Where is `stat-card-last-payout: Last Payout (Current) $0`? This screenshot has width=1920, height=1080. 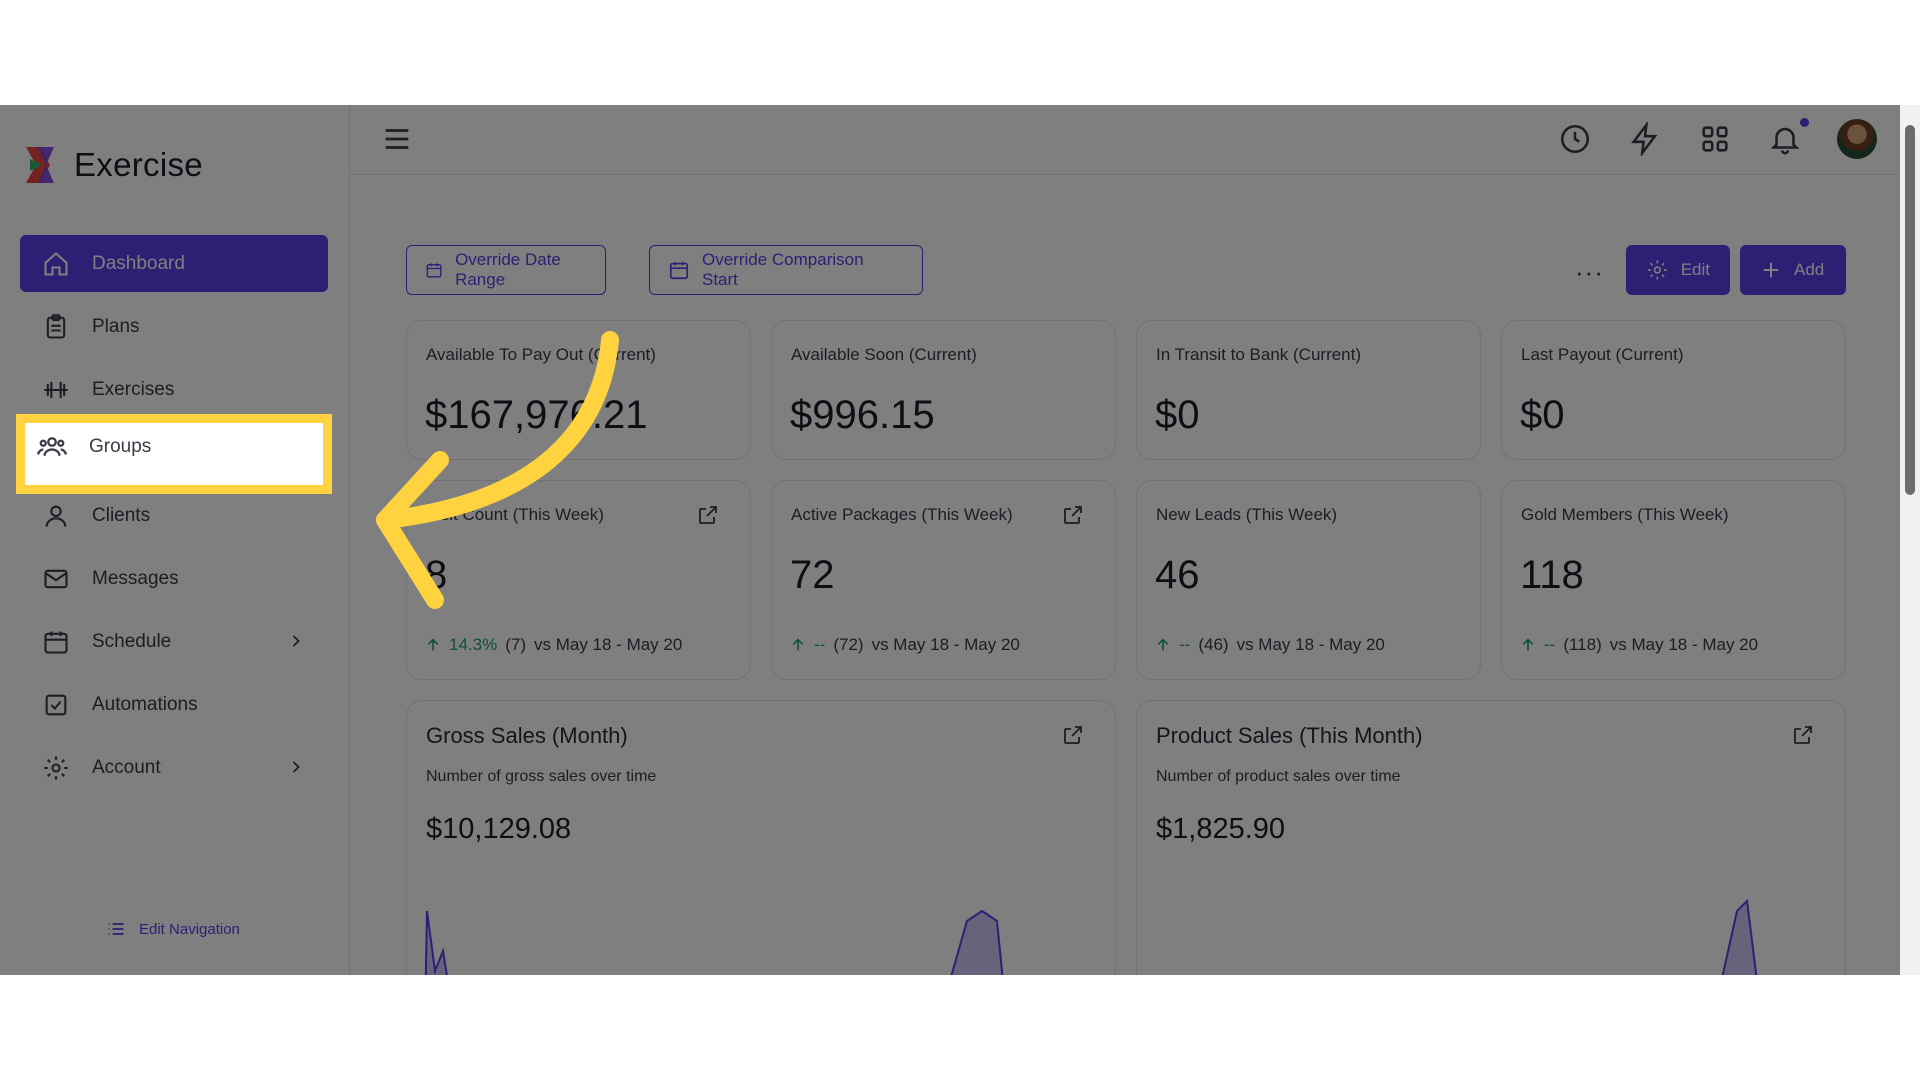
stat-card-last-payout: Last Payout (Current) $0 is located at coordinates (1673, 390).